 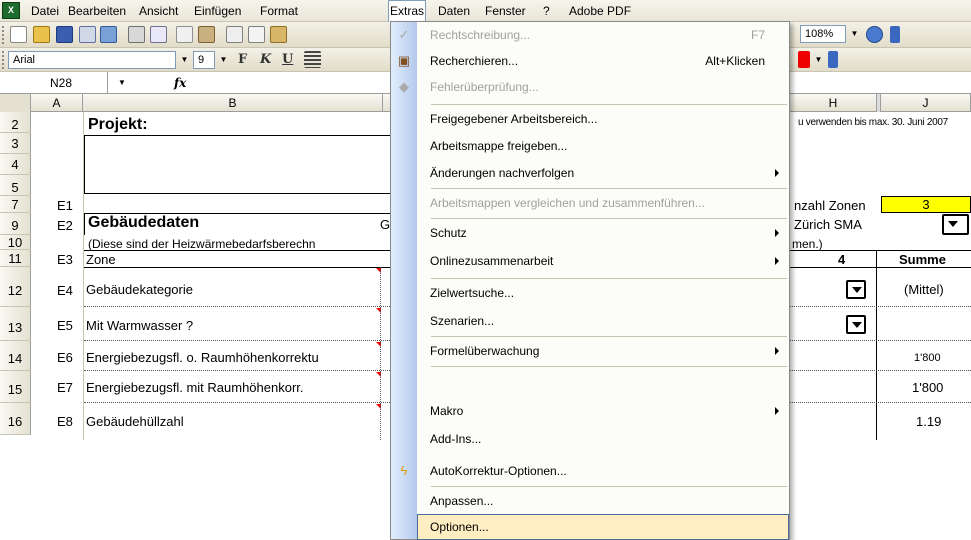 What do you see at coordinates (818, 60) in the screenshot?
I see `font-color-dropdown-icon: ▼` at bounding box center [818, 60].